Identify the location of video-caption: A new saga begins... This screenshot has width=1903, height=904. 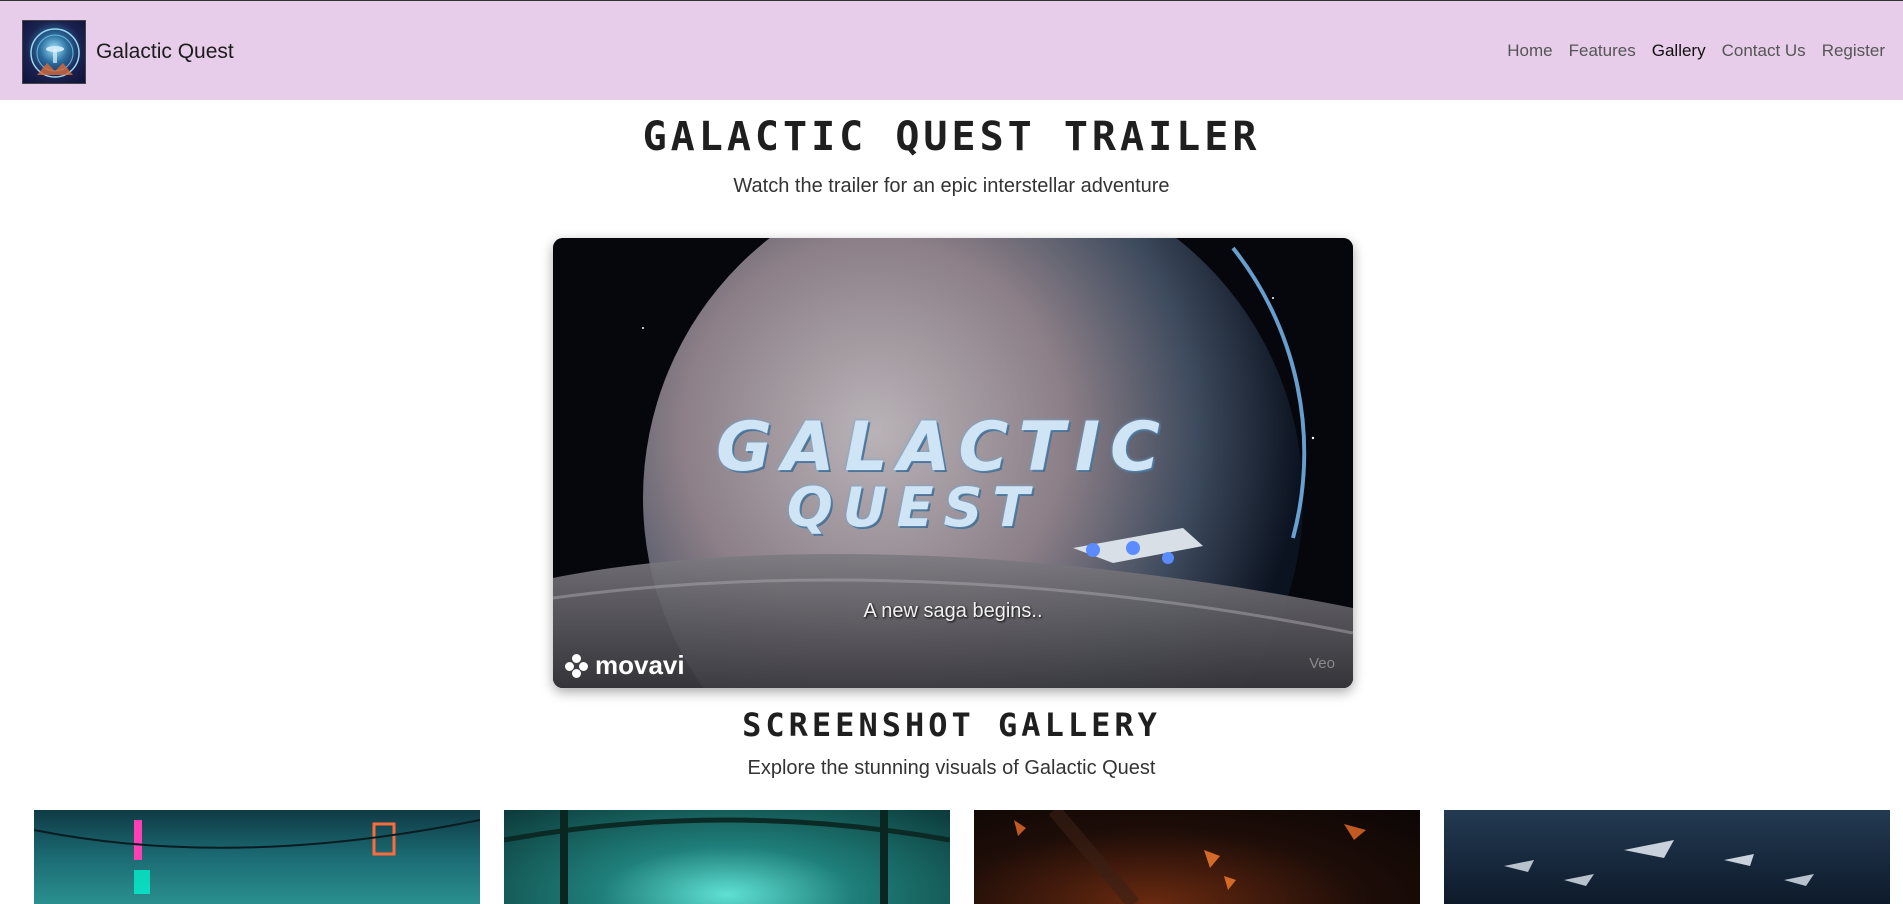
(953, 611).